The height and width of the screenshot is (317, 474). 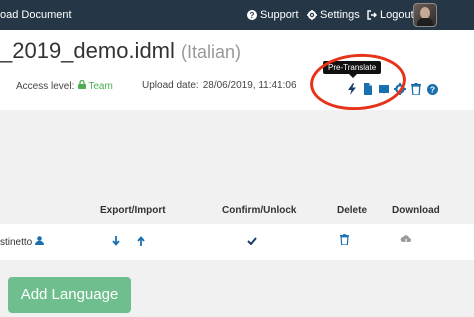 I want to click on column-header-delete: Delete, so click(x=352, y=210).